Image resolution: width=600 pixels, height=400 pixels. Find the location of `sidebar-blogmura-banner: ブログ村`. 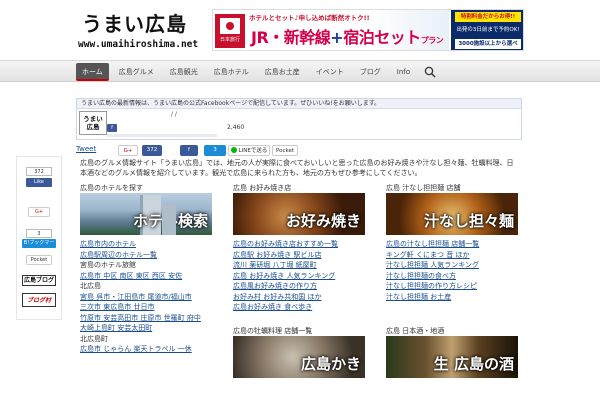

sidebar-blogmura-banner: ブログ村 is located at coordinates (39, 300).